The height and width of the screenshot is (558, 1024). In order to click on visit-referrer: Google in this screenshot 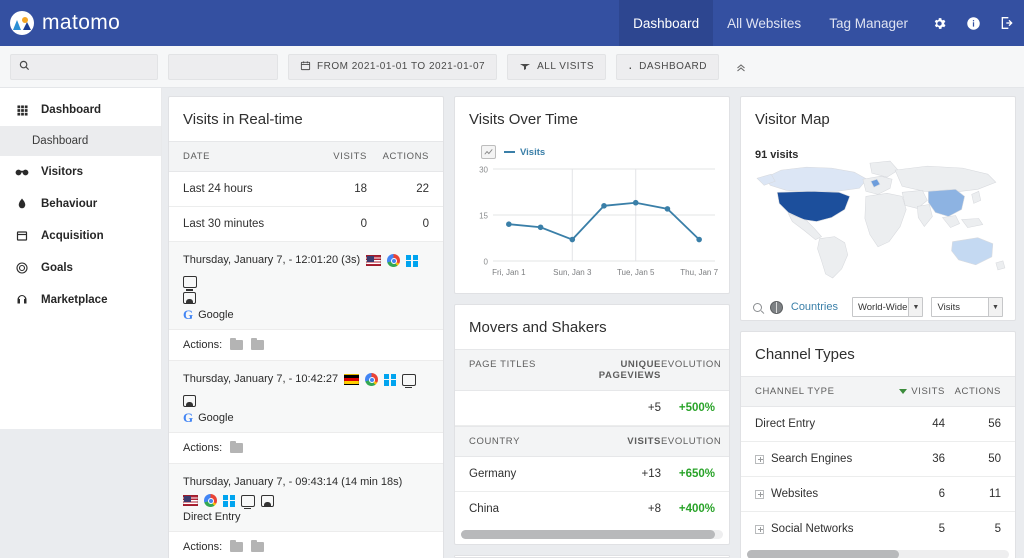, I will do `click(216, 314)`.